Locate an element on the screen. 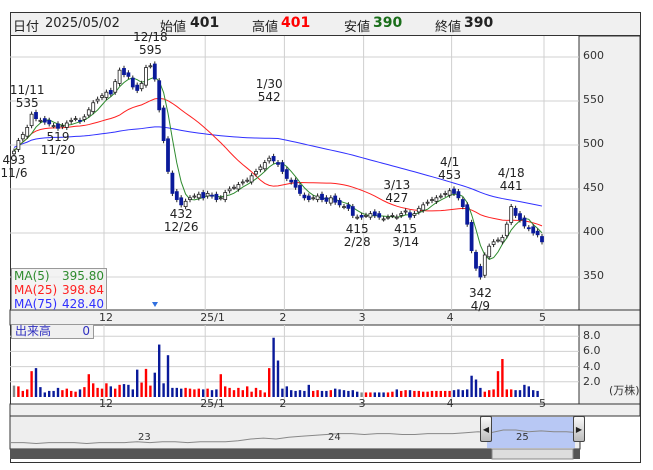 This screenshot has height=470, width=653. volume-date-tick-label: 4 is located at coordinates (450, 403).